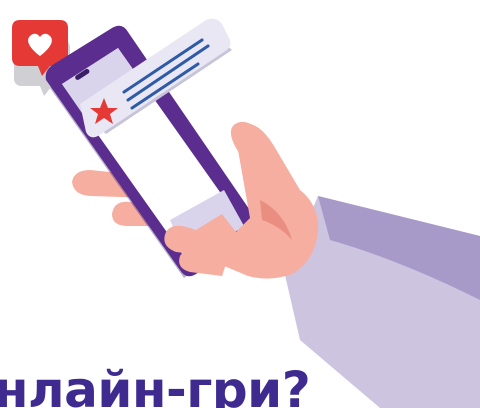 This screenshot has height=408, width=480. Describe the element at coordinates (155, 384) in the screenshot. I see `headline-text: нлайн-гри?` at that location.